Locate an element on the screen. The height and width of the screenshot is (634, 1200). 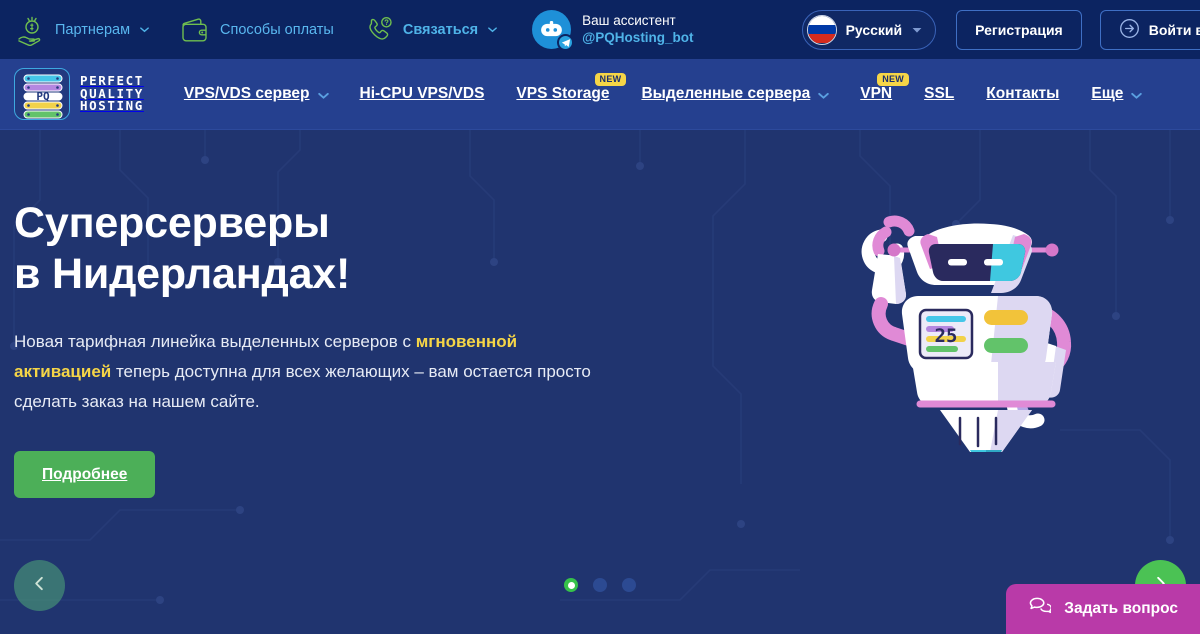
topbar-payment-methods: Способы оплаты is located at coordinates (257, 29).